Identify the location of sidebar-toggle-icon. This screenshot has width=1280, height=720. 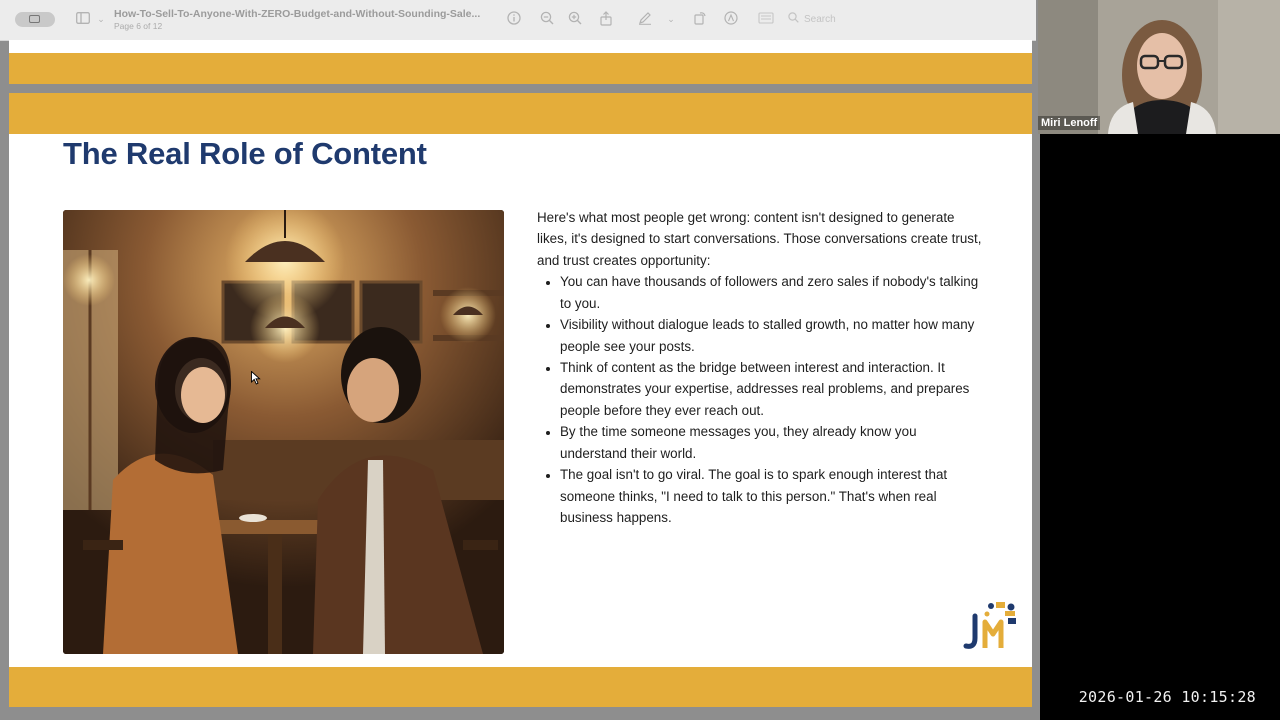
(83, 20).